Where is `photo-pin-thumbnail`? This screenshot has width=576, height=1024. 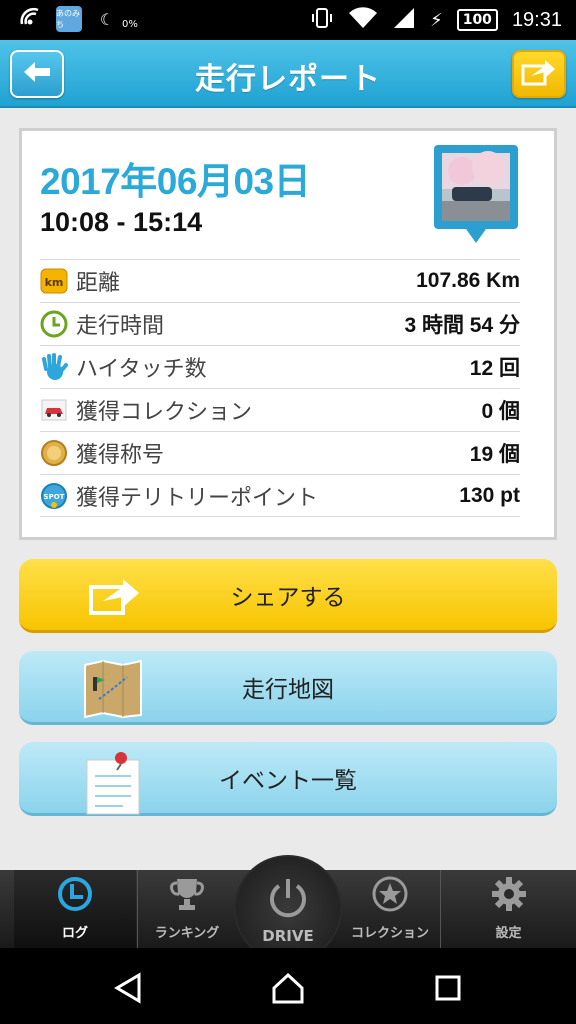
photo-pin-thumbnail is located at coordinates (476, 198).